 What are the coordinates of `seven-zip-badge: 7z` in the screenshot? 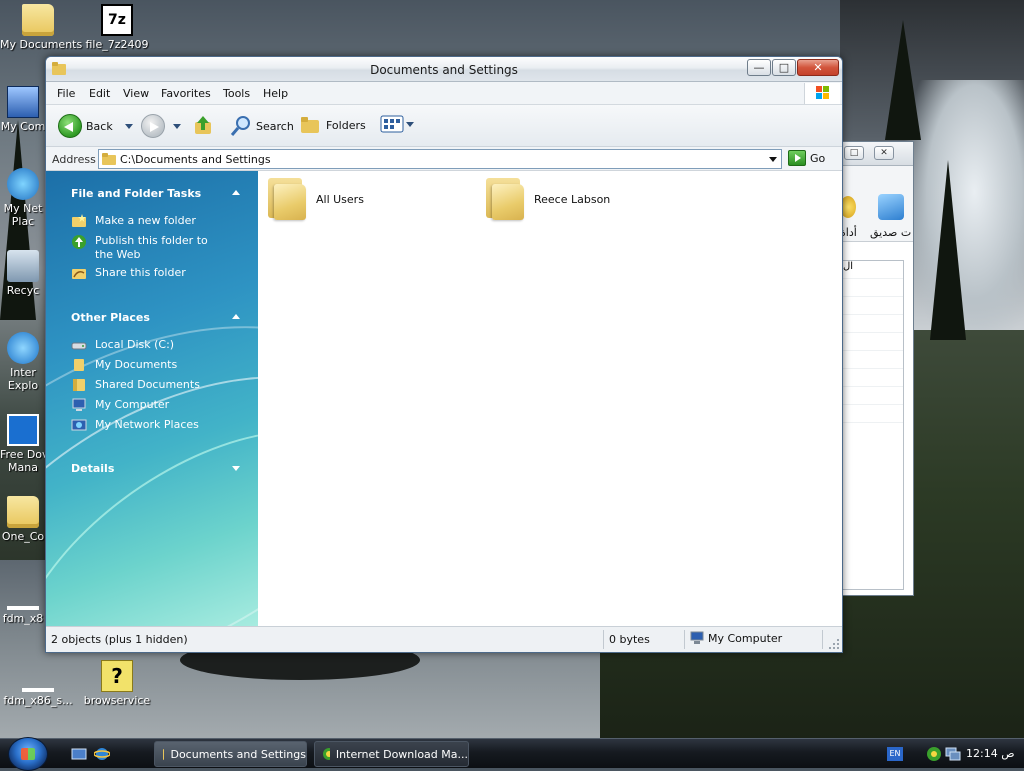 It's located at (117, 20).